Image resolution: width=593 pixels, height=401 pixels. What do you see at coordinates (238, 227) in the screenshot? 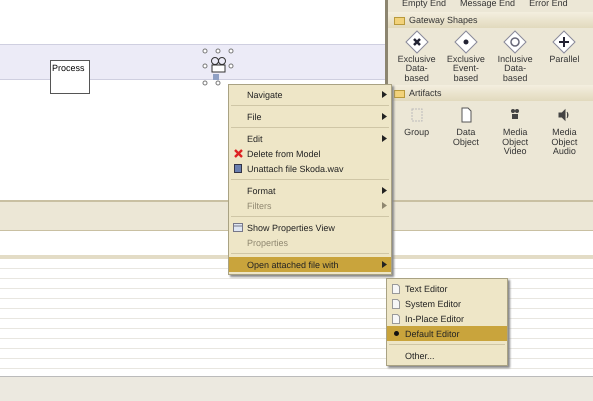
I see `properties-icon` at bounding box center [238, 227].